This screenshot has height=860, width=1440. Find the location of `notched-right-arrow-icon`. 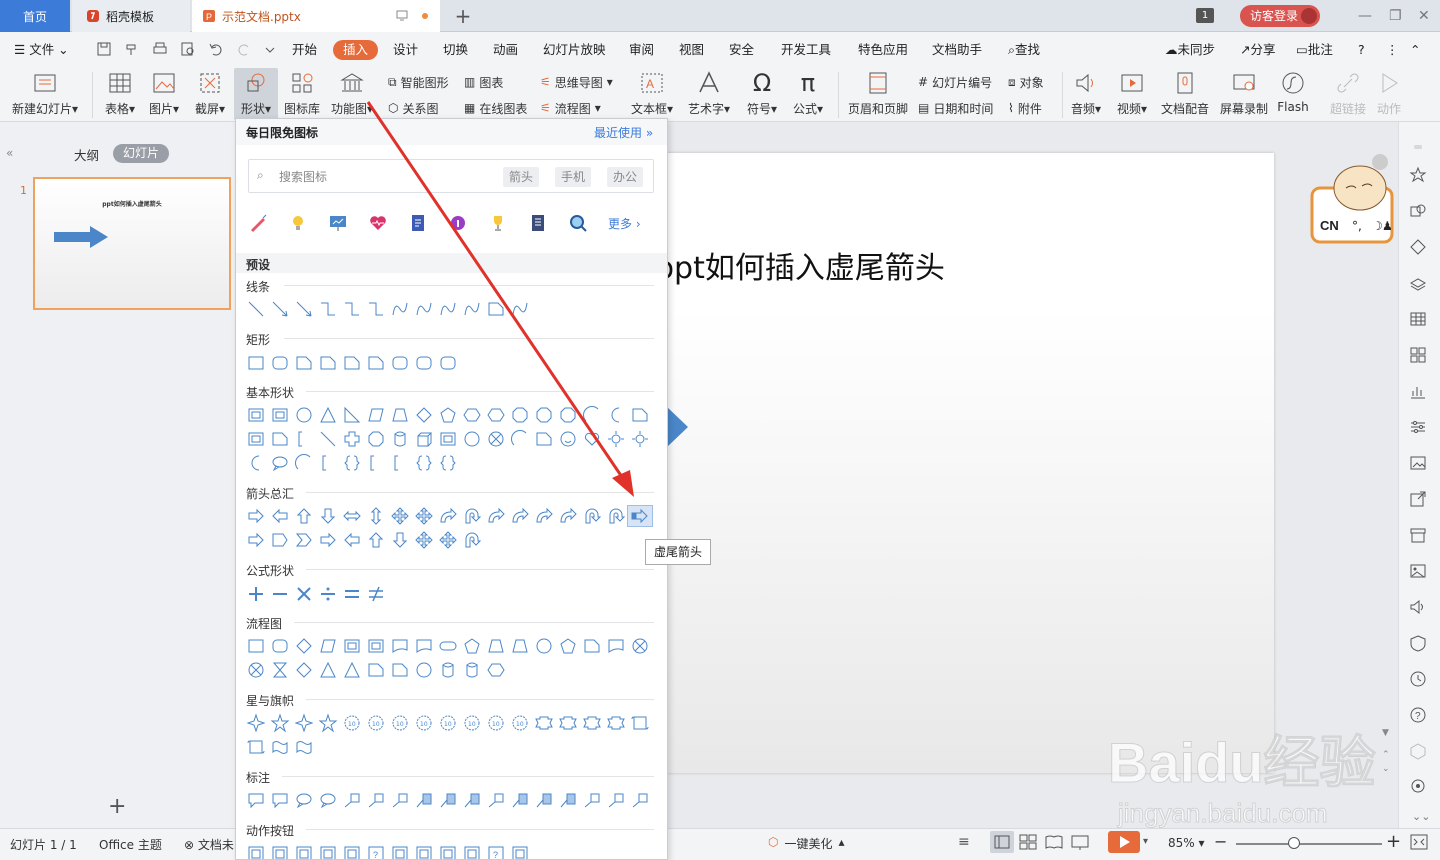

notched-right-arrow-icon is located at coordinates (256, 540).